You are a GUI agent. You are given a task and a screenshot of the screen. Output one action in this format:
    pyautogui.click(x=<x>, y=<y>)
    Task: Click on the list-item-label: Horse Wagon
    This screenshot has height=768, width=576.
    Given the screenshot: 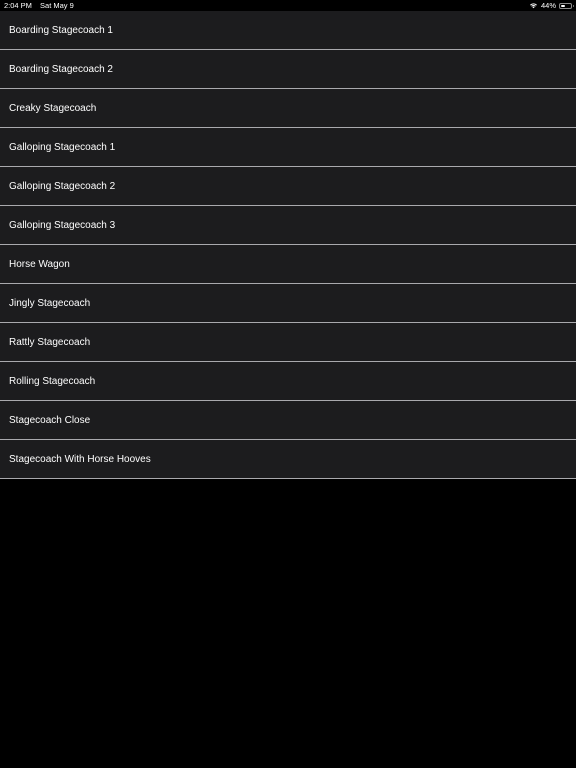 What is the action you would take?
    pyautogui.click(x=39, y=264)
    